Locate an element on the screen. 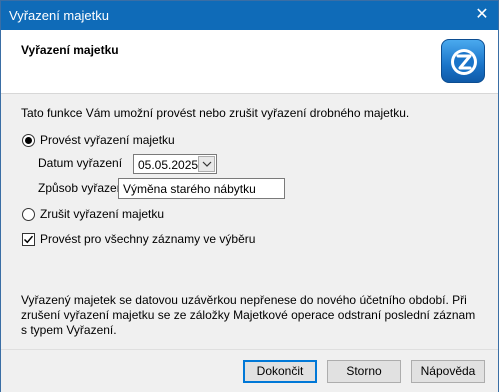 The height and width of the screenshot is (392, 499). checkmark-icon is located at coordinates (28, 239).